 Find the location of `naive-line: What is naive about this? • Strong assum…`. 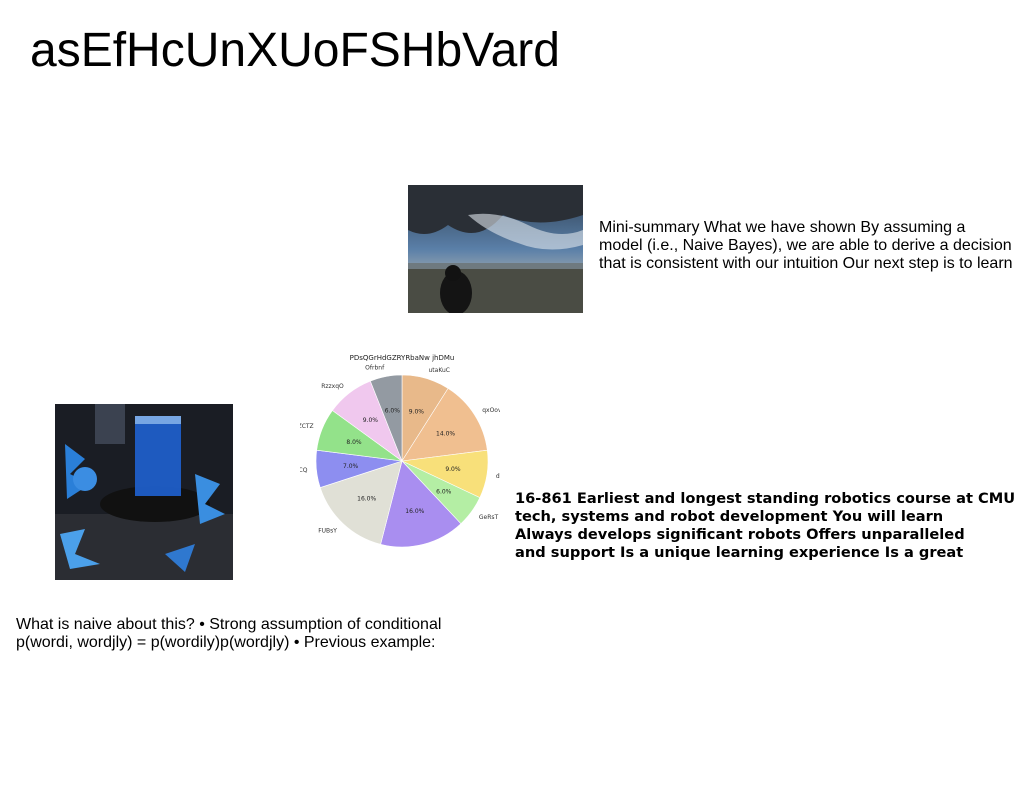

naive-line: What is naive about this? • Strong assum… is located at coordinates (229, 624).